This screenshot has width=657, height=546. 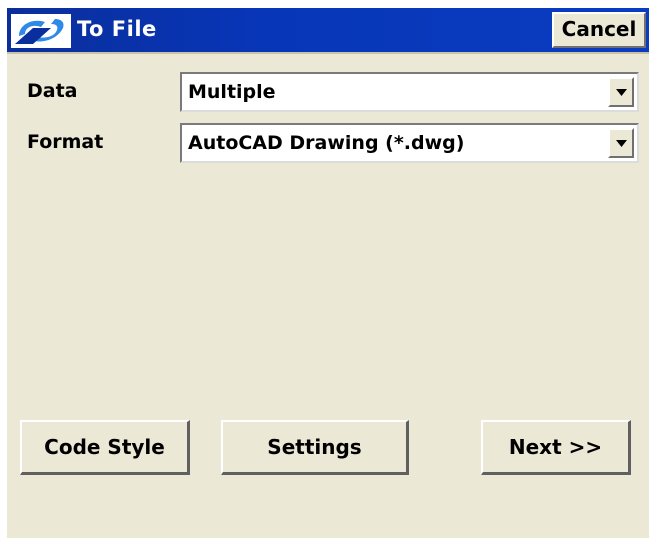 What do you see at coordinates (41, 31) in the screenshot?
I see `app-logo-icon` at bounding box center [41, 31].